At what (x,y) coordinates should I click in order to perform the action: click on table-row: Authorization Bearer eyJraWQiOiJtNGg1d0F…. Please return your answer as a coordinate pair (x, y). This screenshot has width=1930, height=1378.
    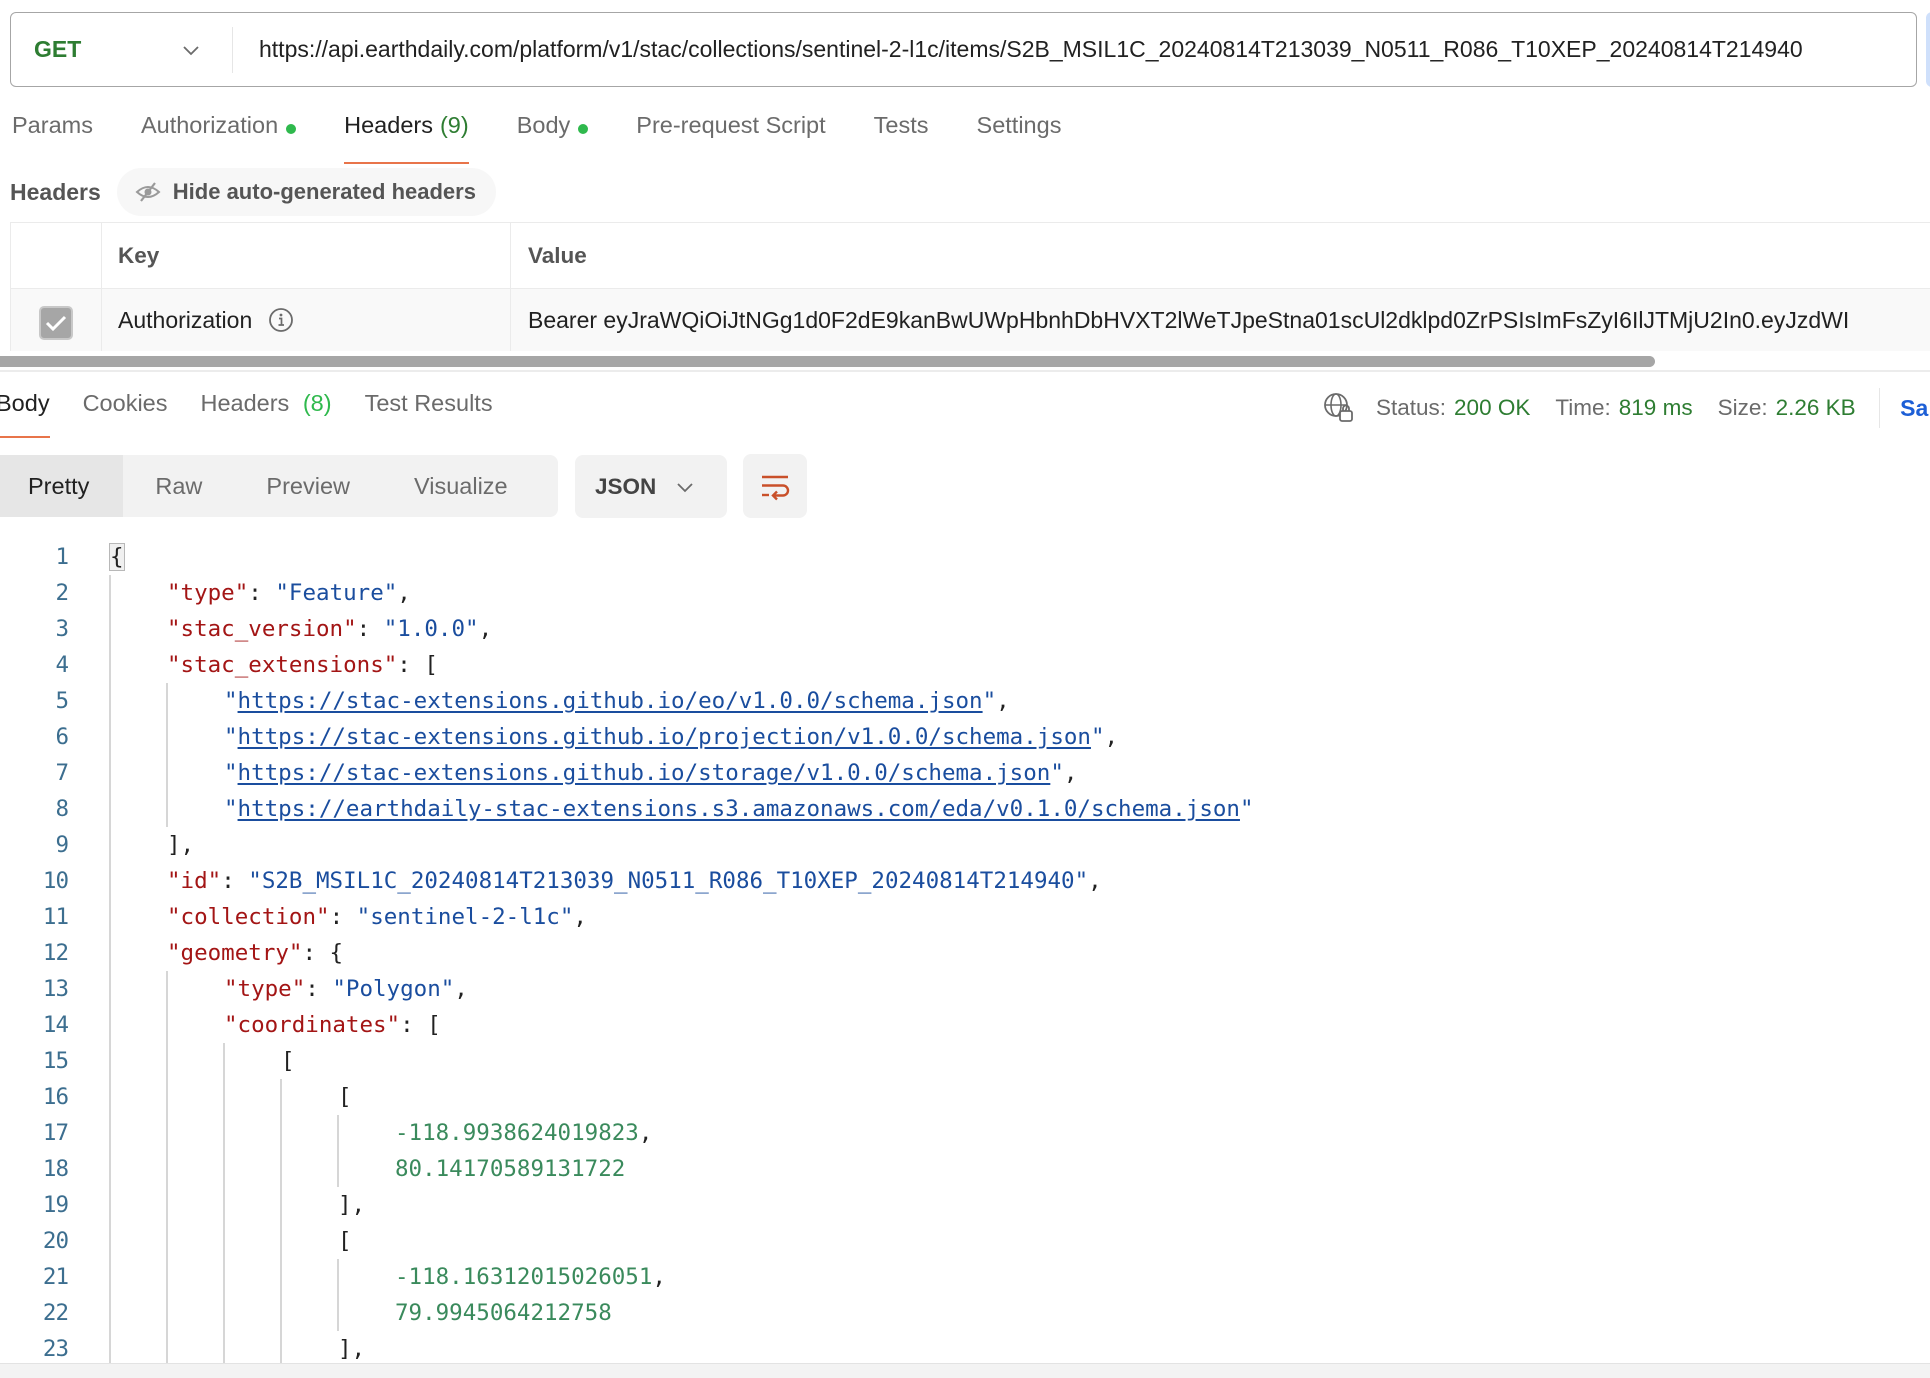
    Looking at the image, I should click on (970, 320).